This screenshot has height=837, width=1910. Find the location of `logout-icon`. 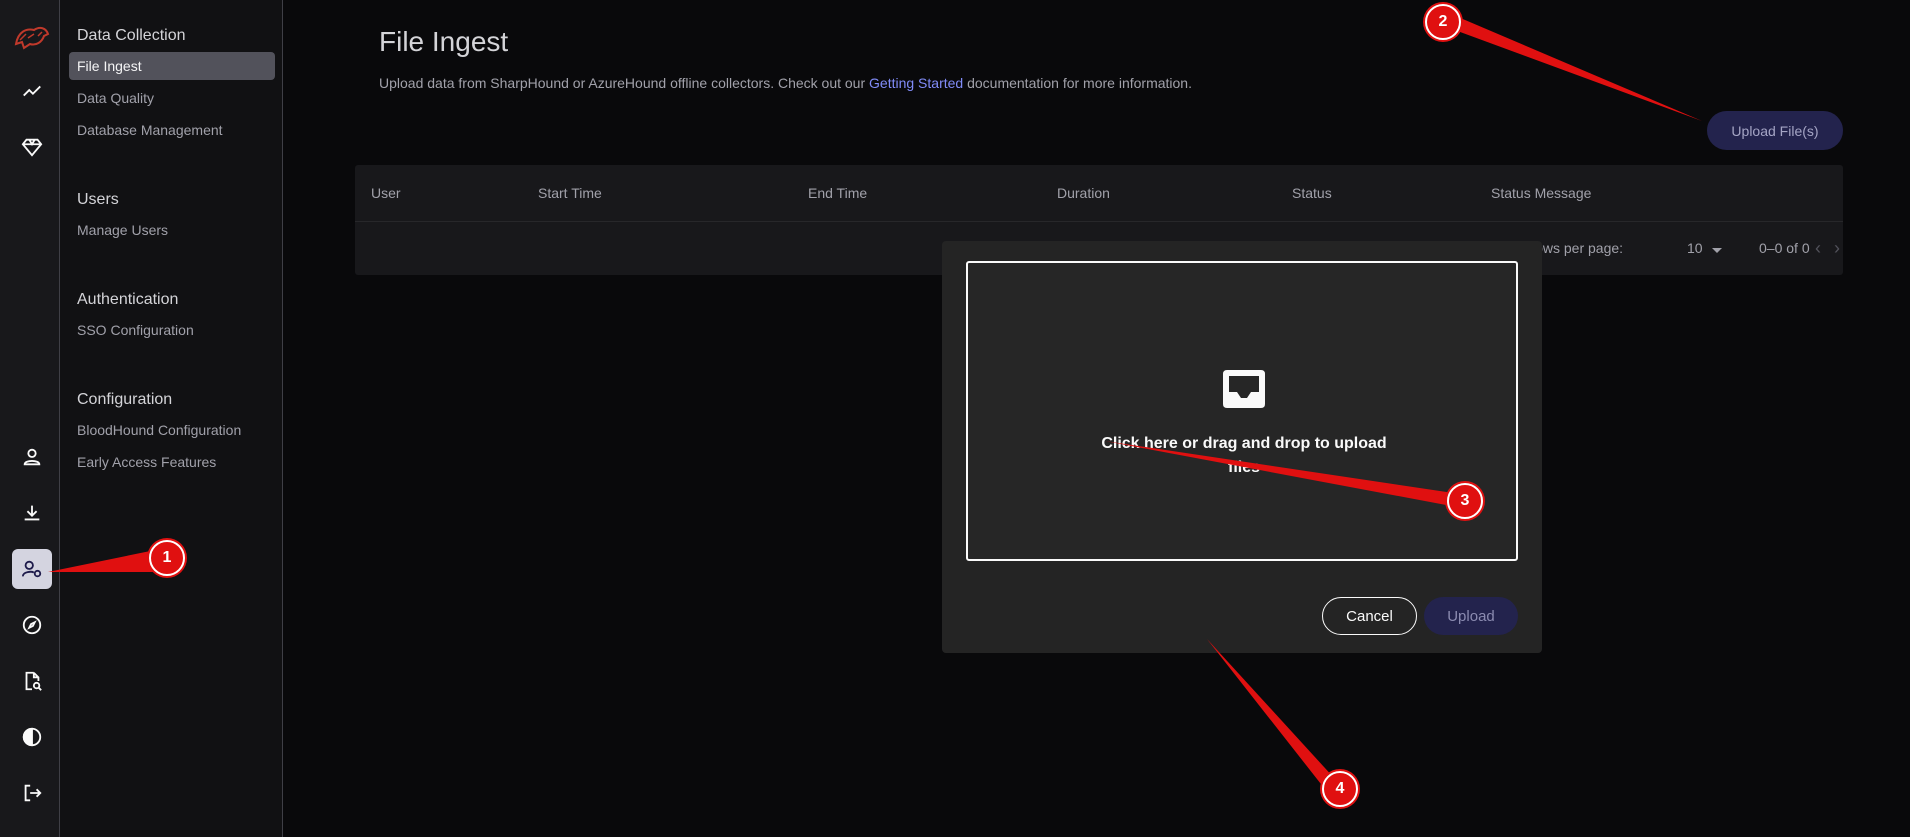

logout-icon is located at coordinates (32, 793).